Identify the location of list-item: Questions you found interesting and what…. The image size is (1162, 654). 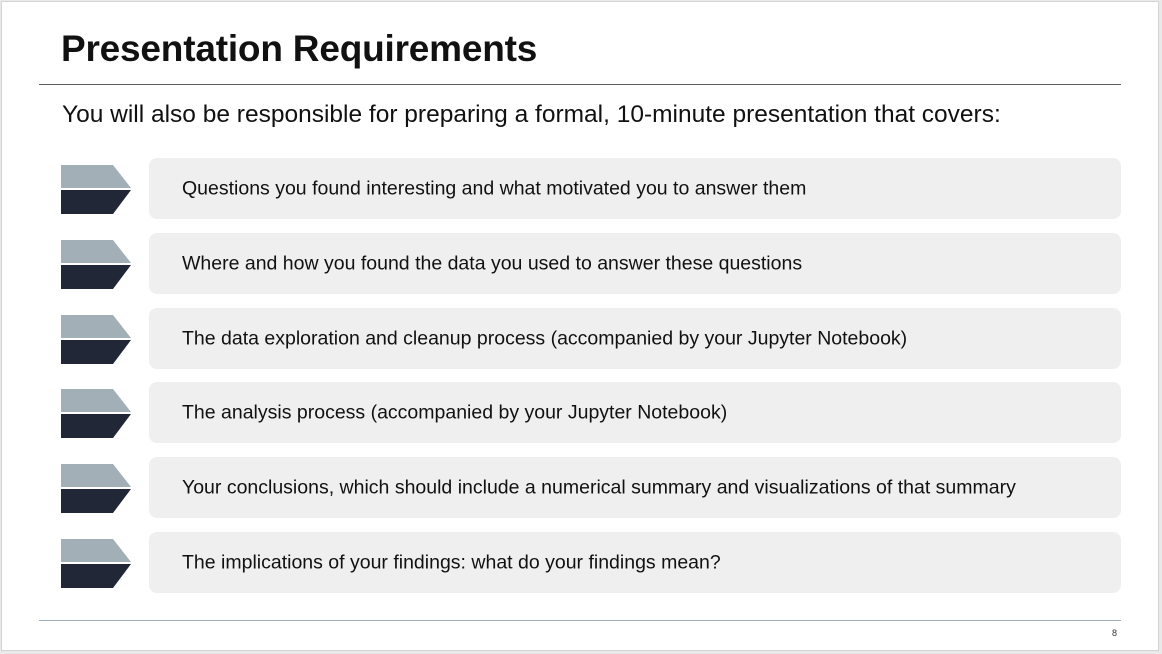
(580, 189).